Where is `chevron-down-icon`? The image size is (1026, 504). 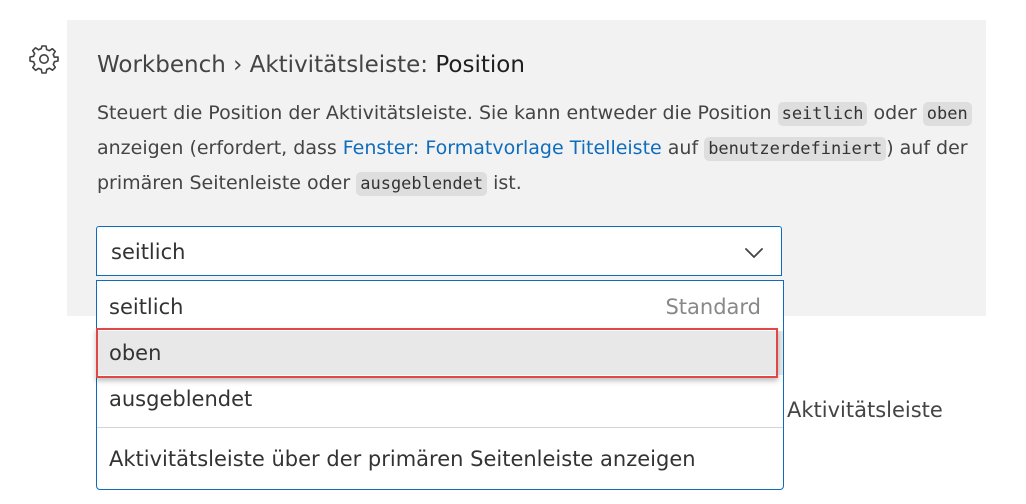
chevron-down-icon is located at coordinates (754, 253).